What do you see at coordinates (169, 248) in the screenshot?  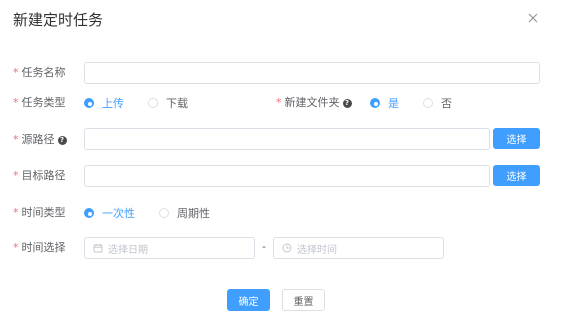 I see `date-picker: 选择日期` at bounding box center [169, 248].